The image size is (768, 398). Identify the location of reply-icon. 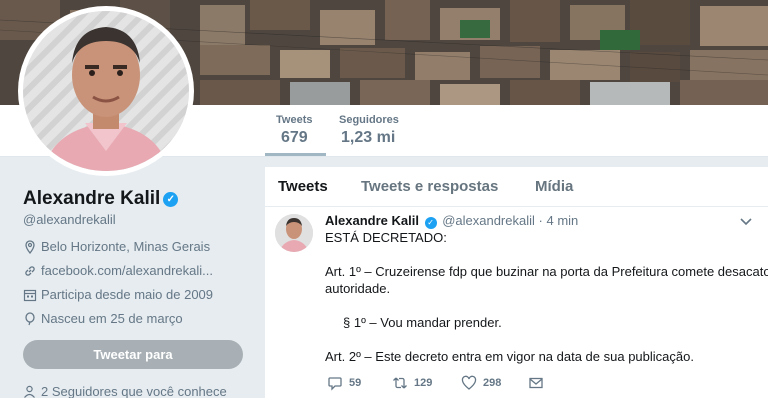
(335, 384).